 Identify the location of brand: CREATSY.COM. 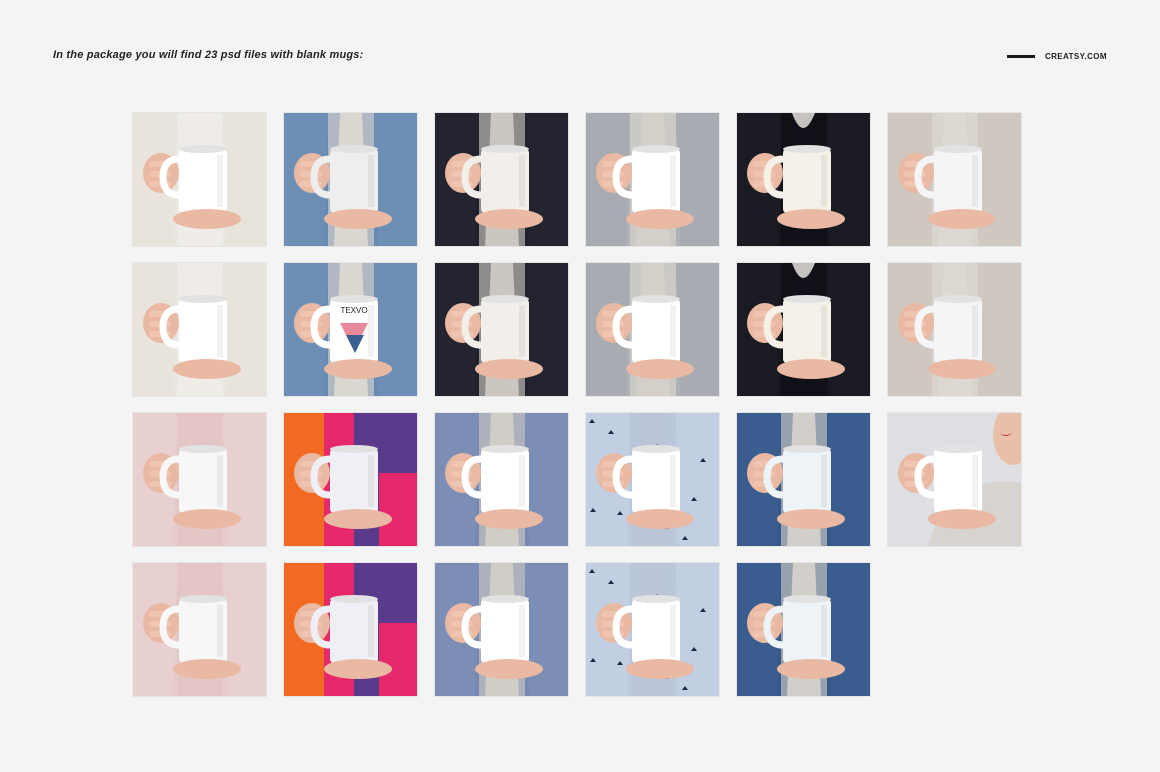
(1056, 56).